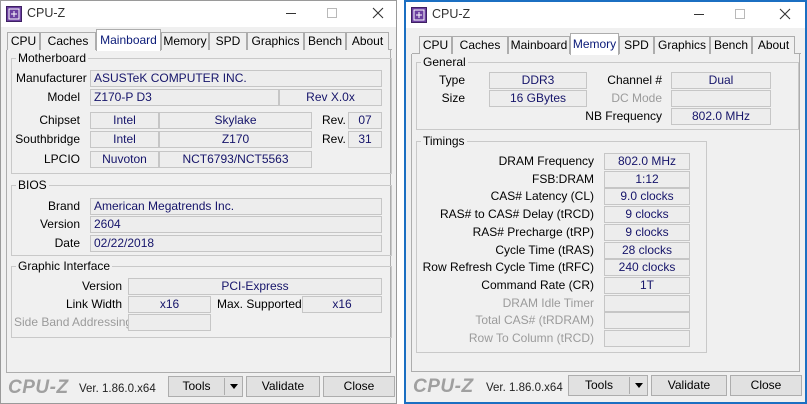  What do you see at coordinates (538, 98) in the screenshot?
I see `mem-size-value: 16 GBytes` at bounding box center [538, 98].